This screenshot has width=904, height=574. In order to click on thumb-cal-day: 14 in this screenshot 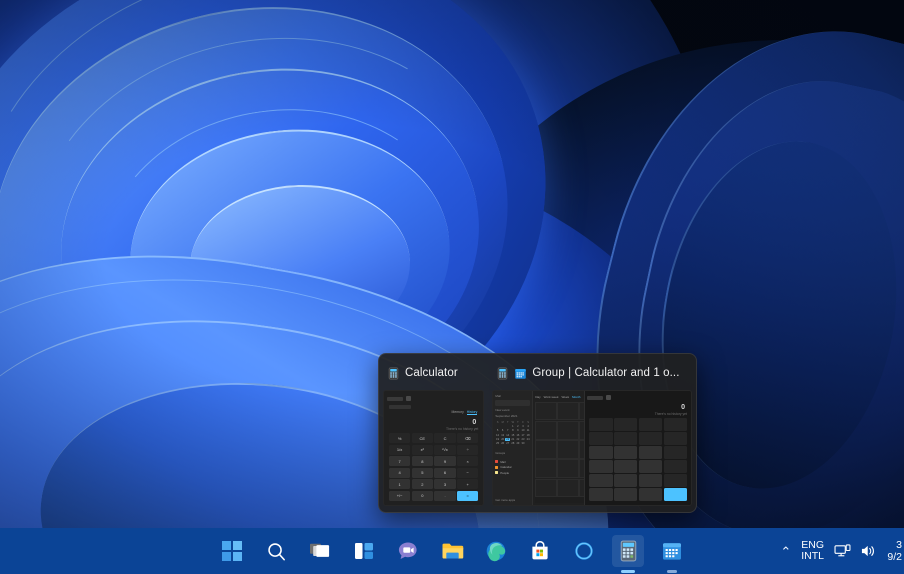, I will do `click(508, 435)`.